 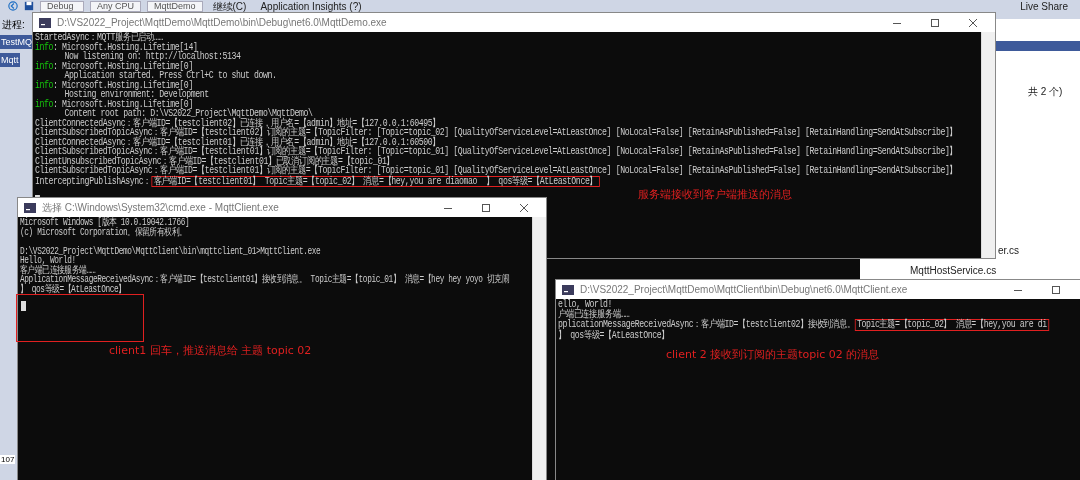 I want to click on console-line: D:\VS2022_Project\MqttDemo\MqttClient\bin\mqttclient_01>MqttClient.exe, so click(x=170, y=251).